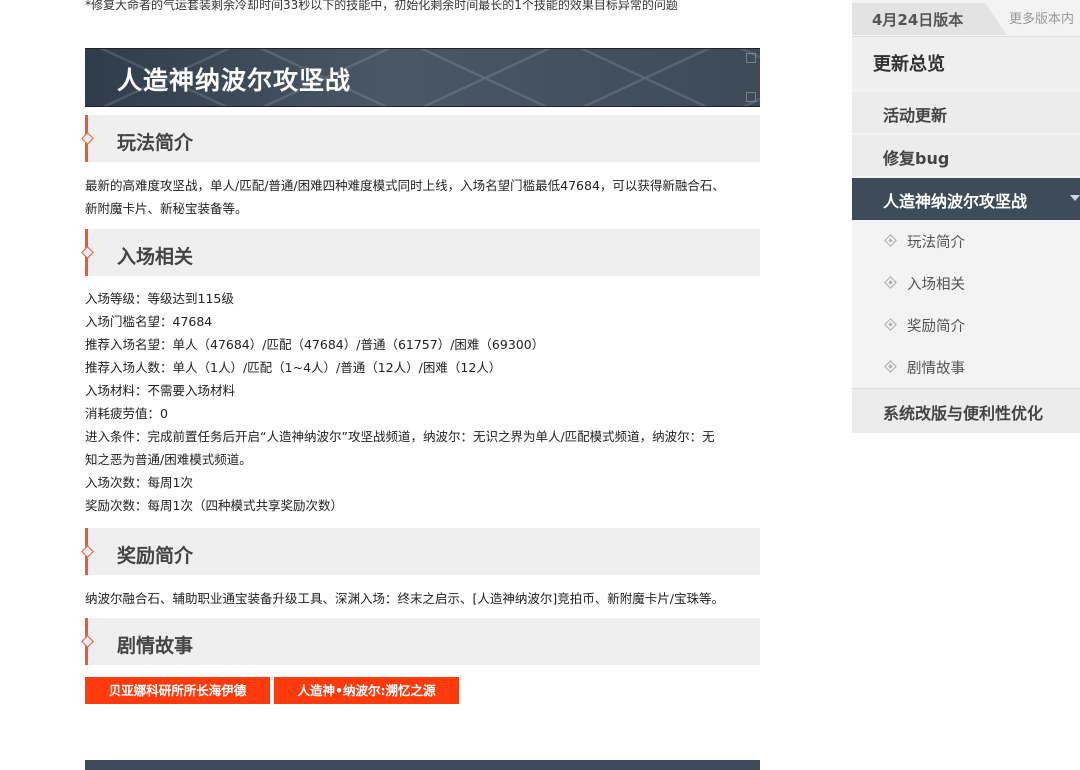 The height and width of the screenshot is (770, 1080). What do you see at coordinates (1075, 198) in the screenshot?
I see `caret-down-icon` at bounding box center [1075, 198].